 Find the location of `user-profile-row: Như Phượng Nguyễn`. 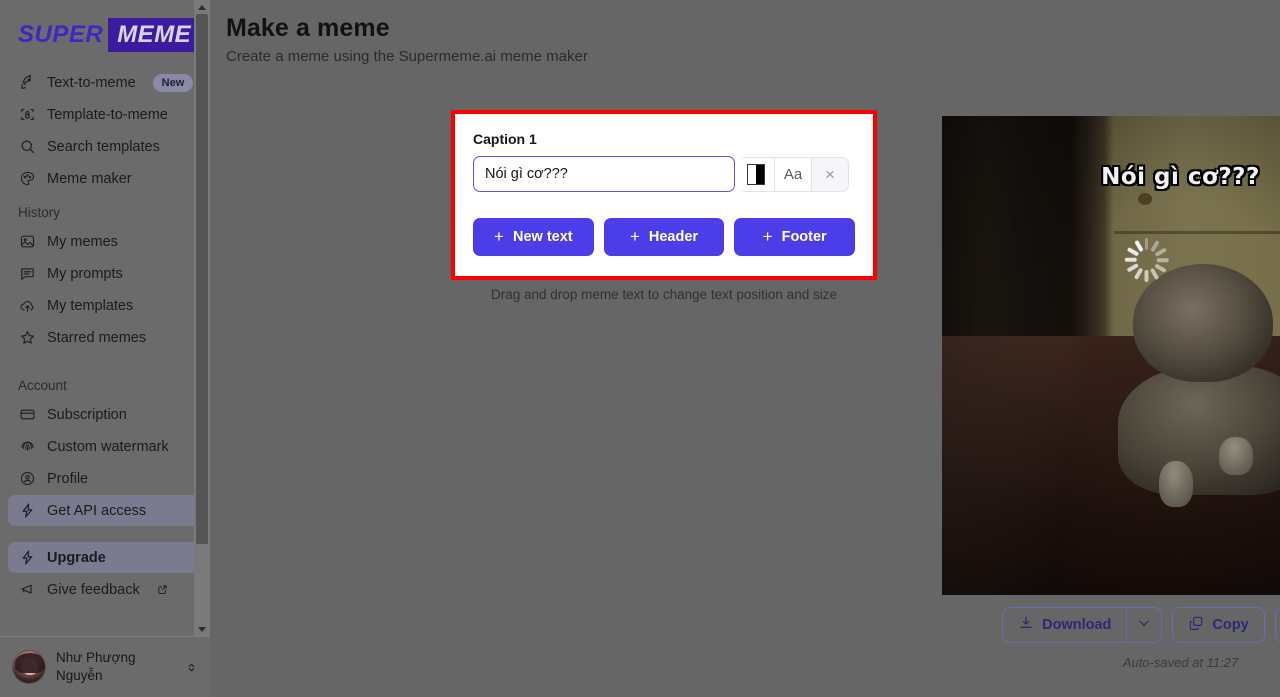

user-profile-row: Như Phượng Nguyễn is located at coordinates (105, 666).